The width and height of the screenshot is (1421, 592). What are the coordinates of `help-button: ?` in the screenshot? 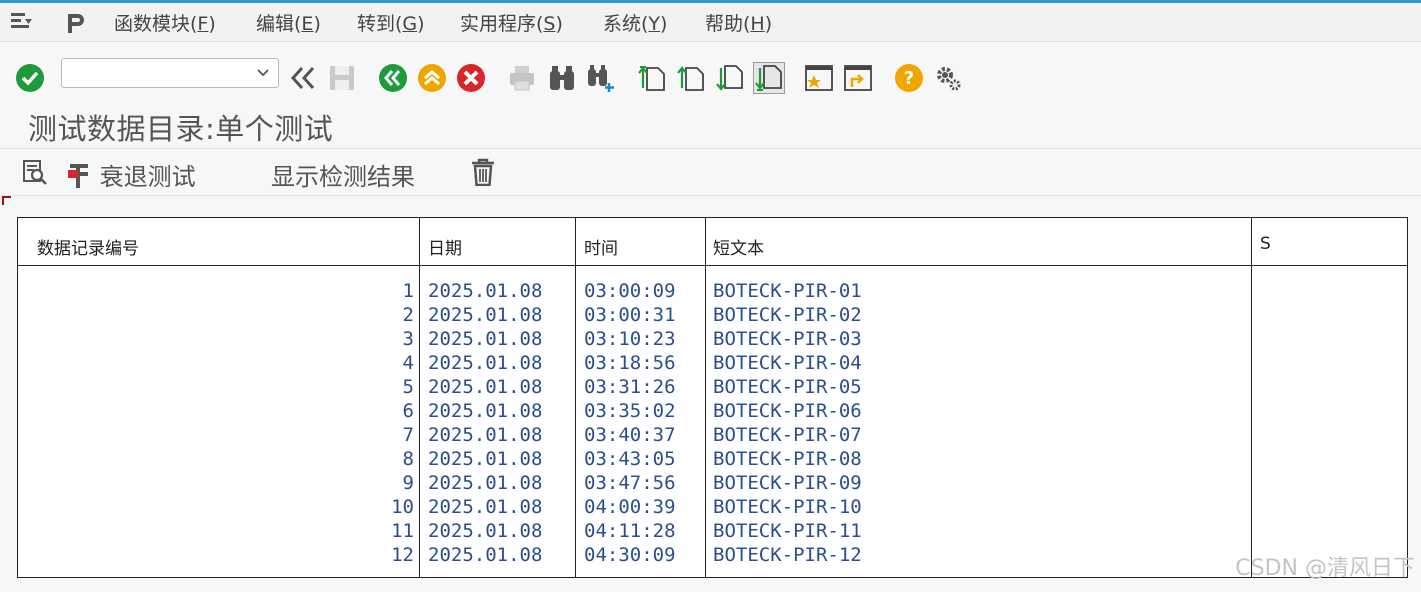 It's located at (909, 78).